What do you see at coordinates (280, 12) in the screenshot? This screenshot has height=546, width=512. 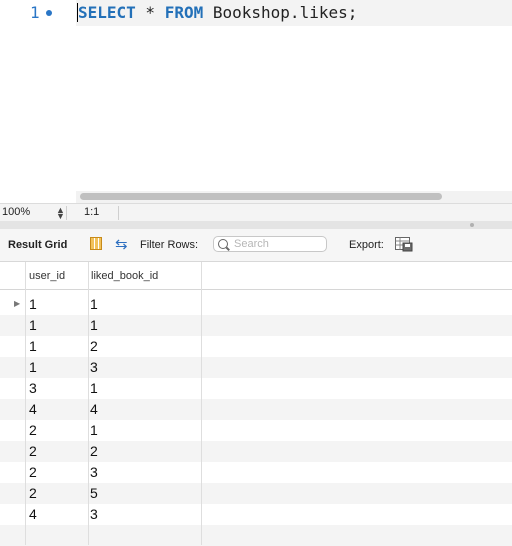 I see `table-reference: Bookshop.likes;` at bounding box center [280, 12].